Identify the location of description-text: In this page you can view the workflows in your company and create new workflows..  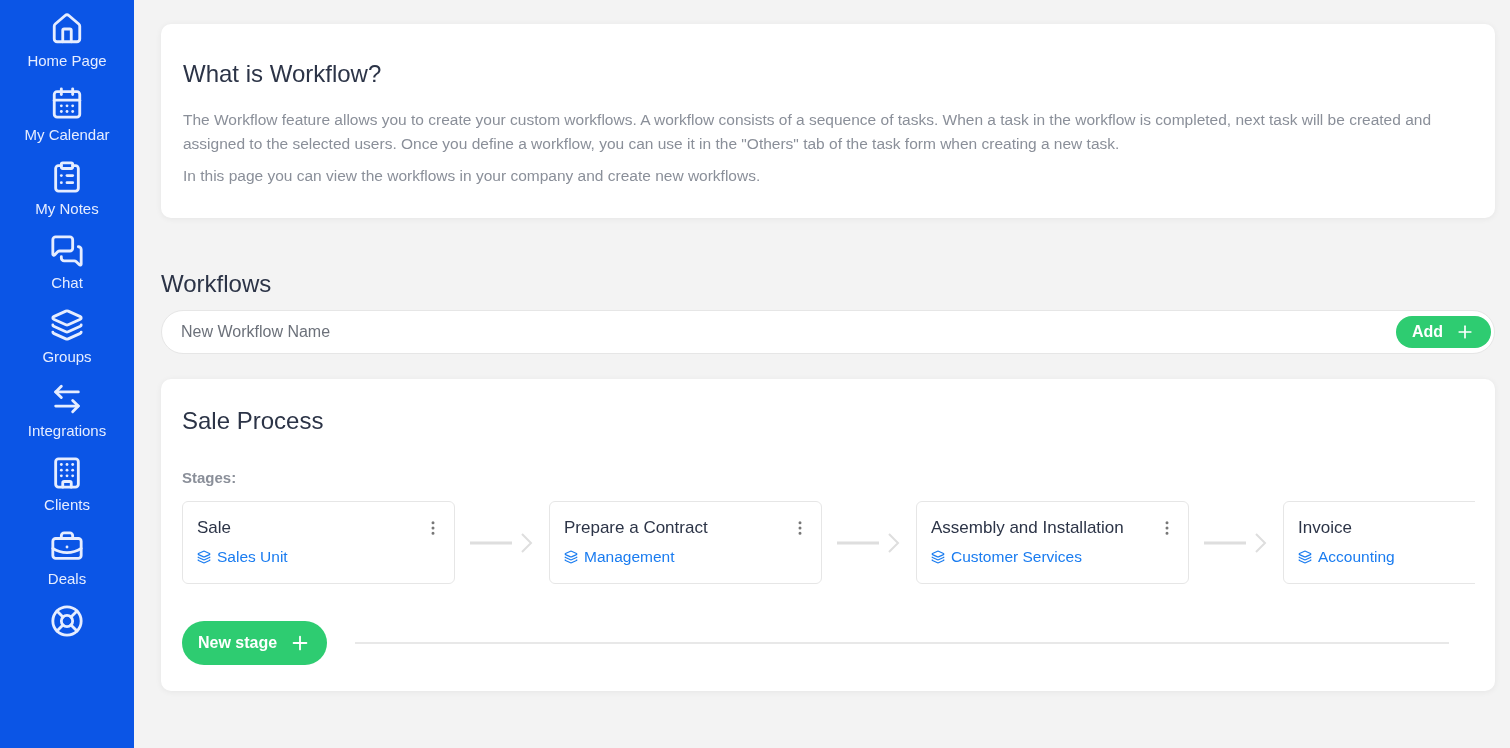
(472, 176).